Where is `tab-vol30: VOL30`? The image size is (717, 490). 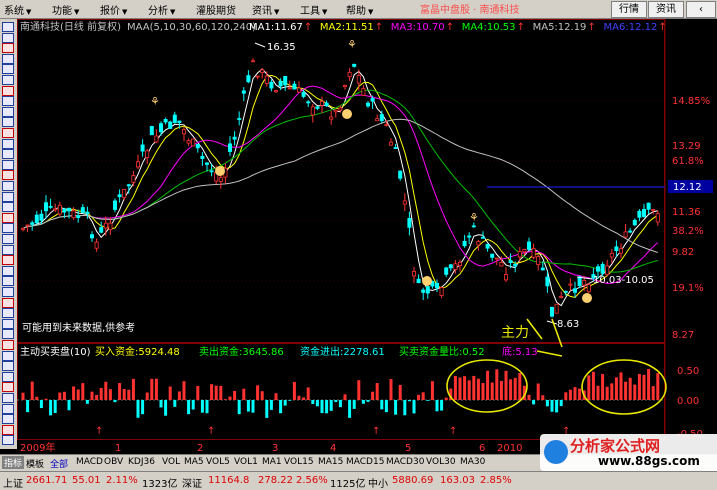
tab-vol30: VOL30 is located at coordinates (441, 462).